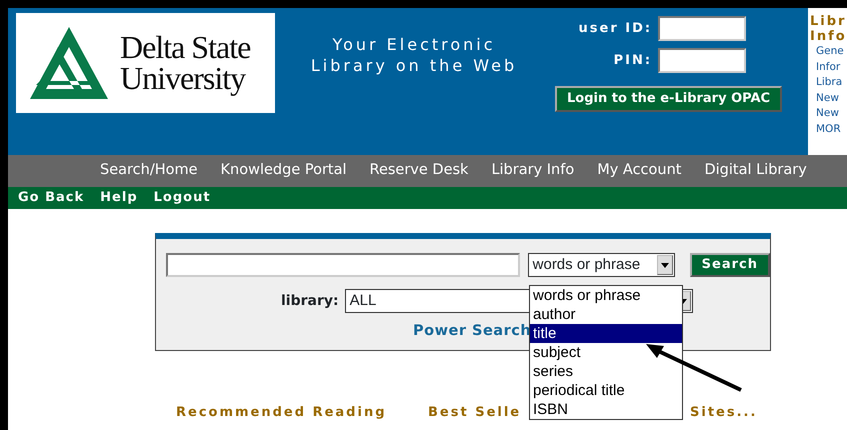 The image size is (847, 430). I want to click on subnav-link: Help, so click(119, 198).